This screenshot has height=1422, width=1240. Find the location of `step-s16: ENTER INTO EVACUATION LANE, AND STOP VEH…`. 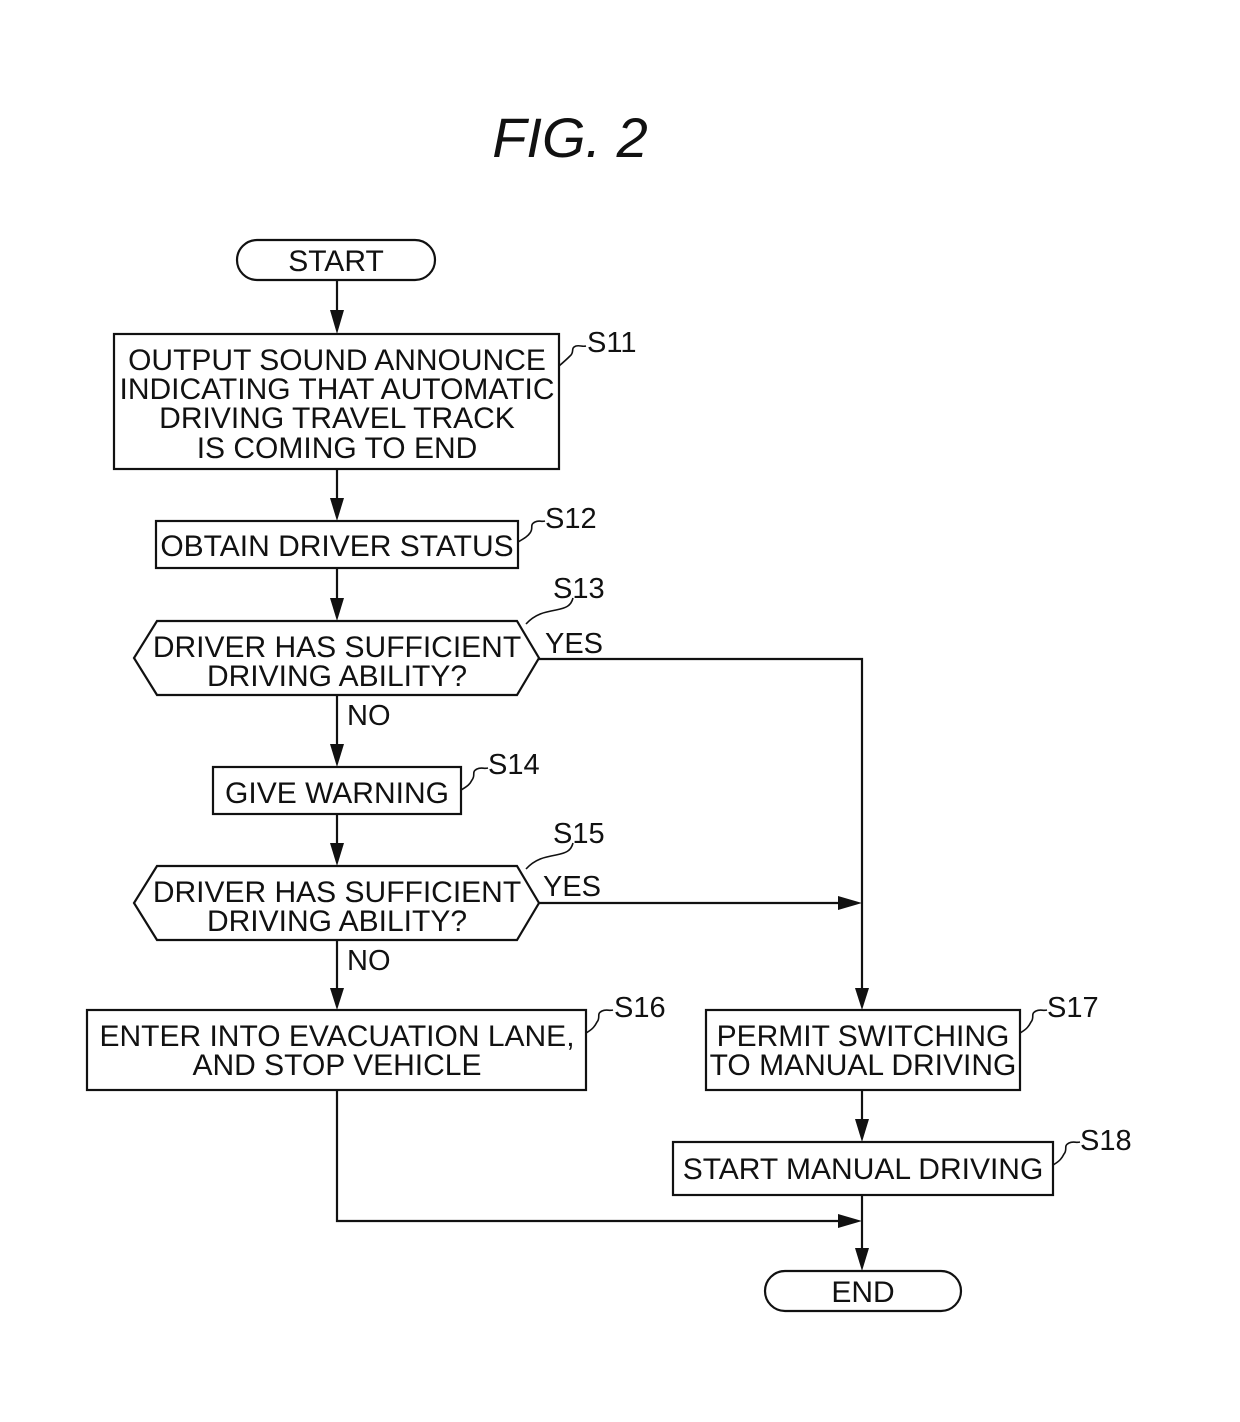

step-s16: ENTER INTO EVACUATION LANE, AND STOP VEH… is located at coordinates (375, 1042).